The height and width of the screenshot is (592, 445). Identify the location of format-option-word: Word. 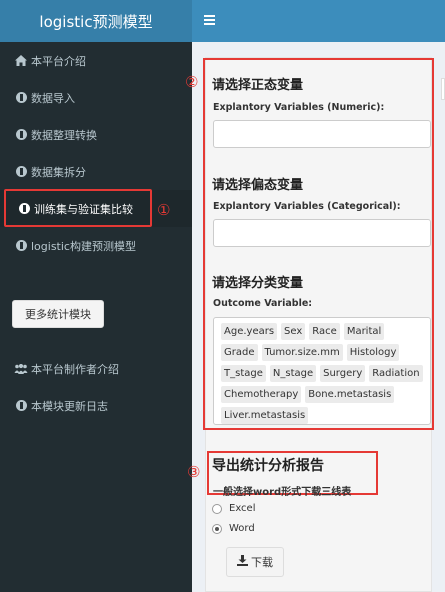
(233, 528).